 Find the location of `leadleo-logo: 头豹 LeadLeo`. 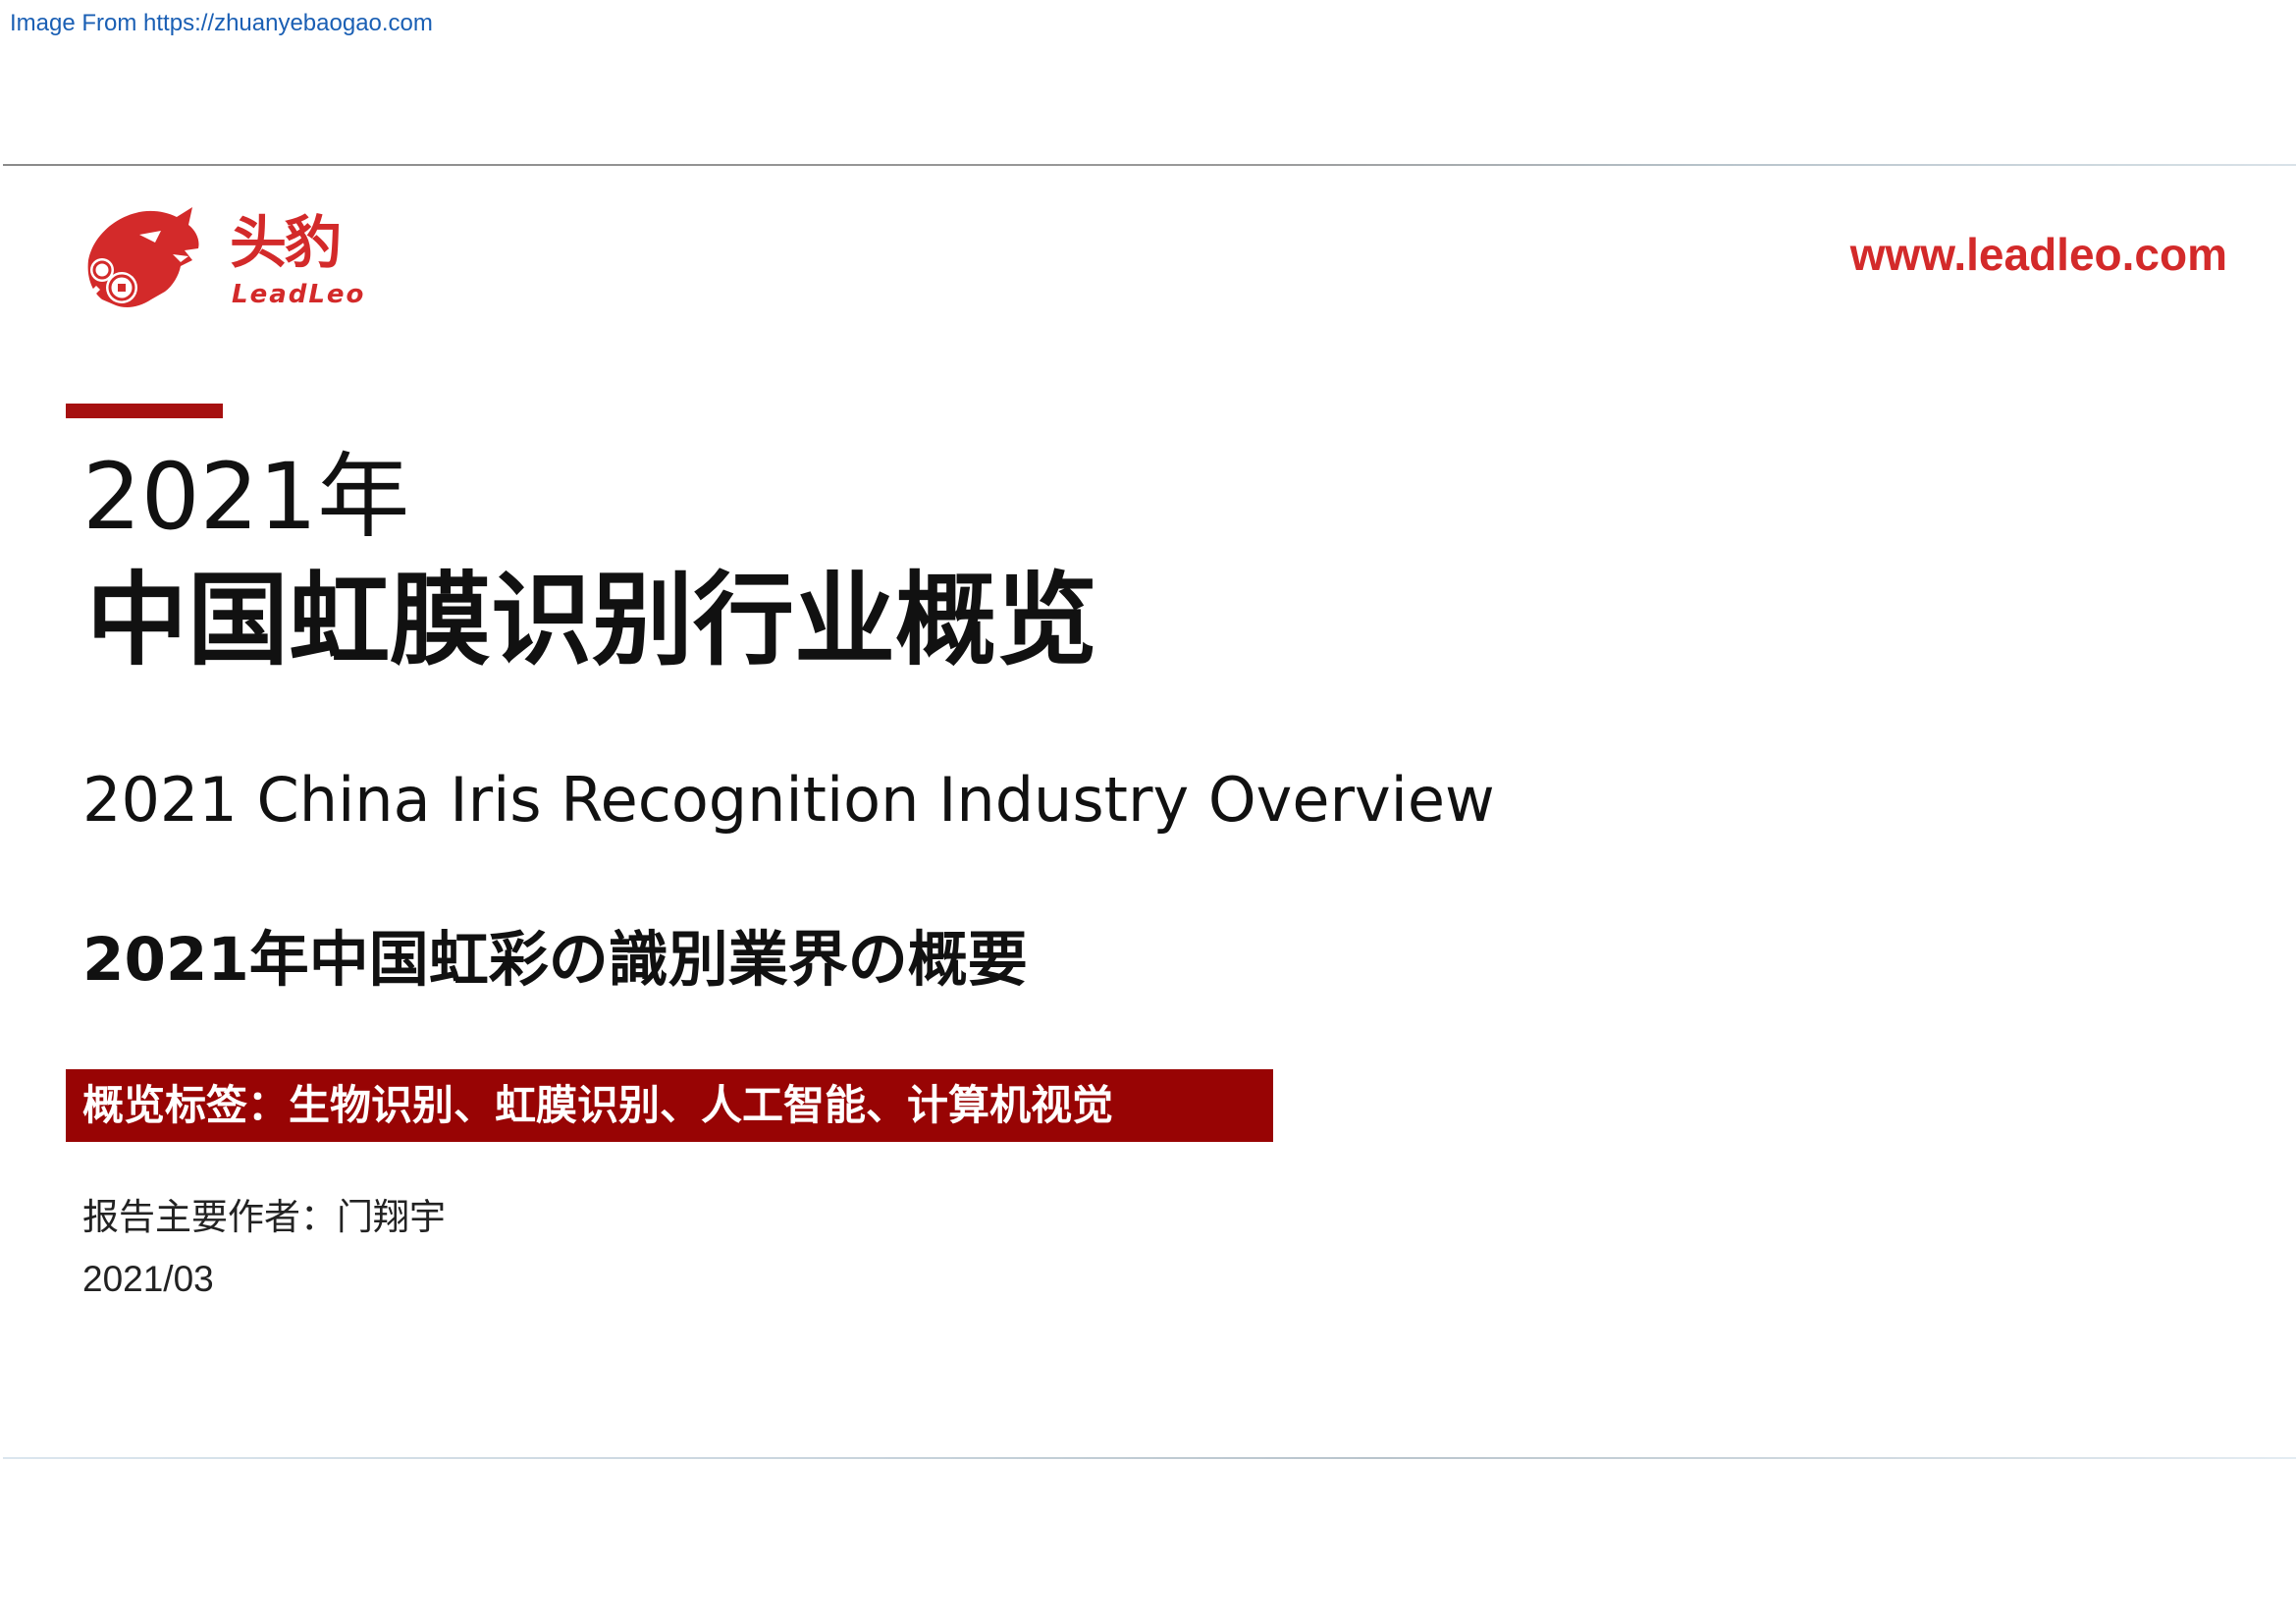

leadleo-logo: 头豹 LeadLeo is located at coordinates (229, 260).